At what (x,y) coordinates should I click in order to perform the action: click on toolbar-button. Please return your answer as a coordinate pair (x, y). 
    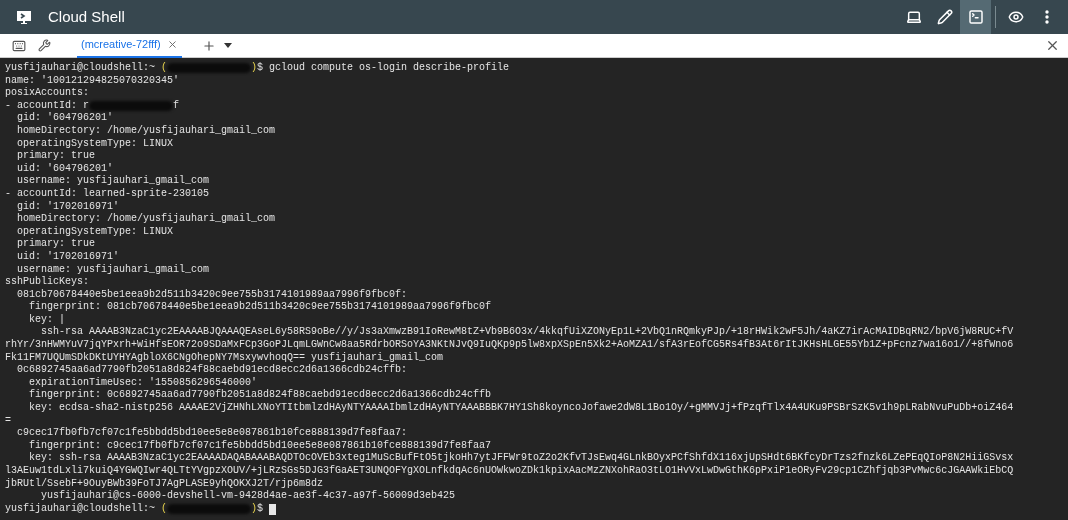
    Looking at the image, I should click on (975, 17).